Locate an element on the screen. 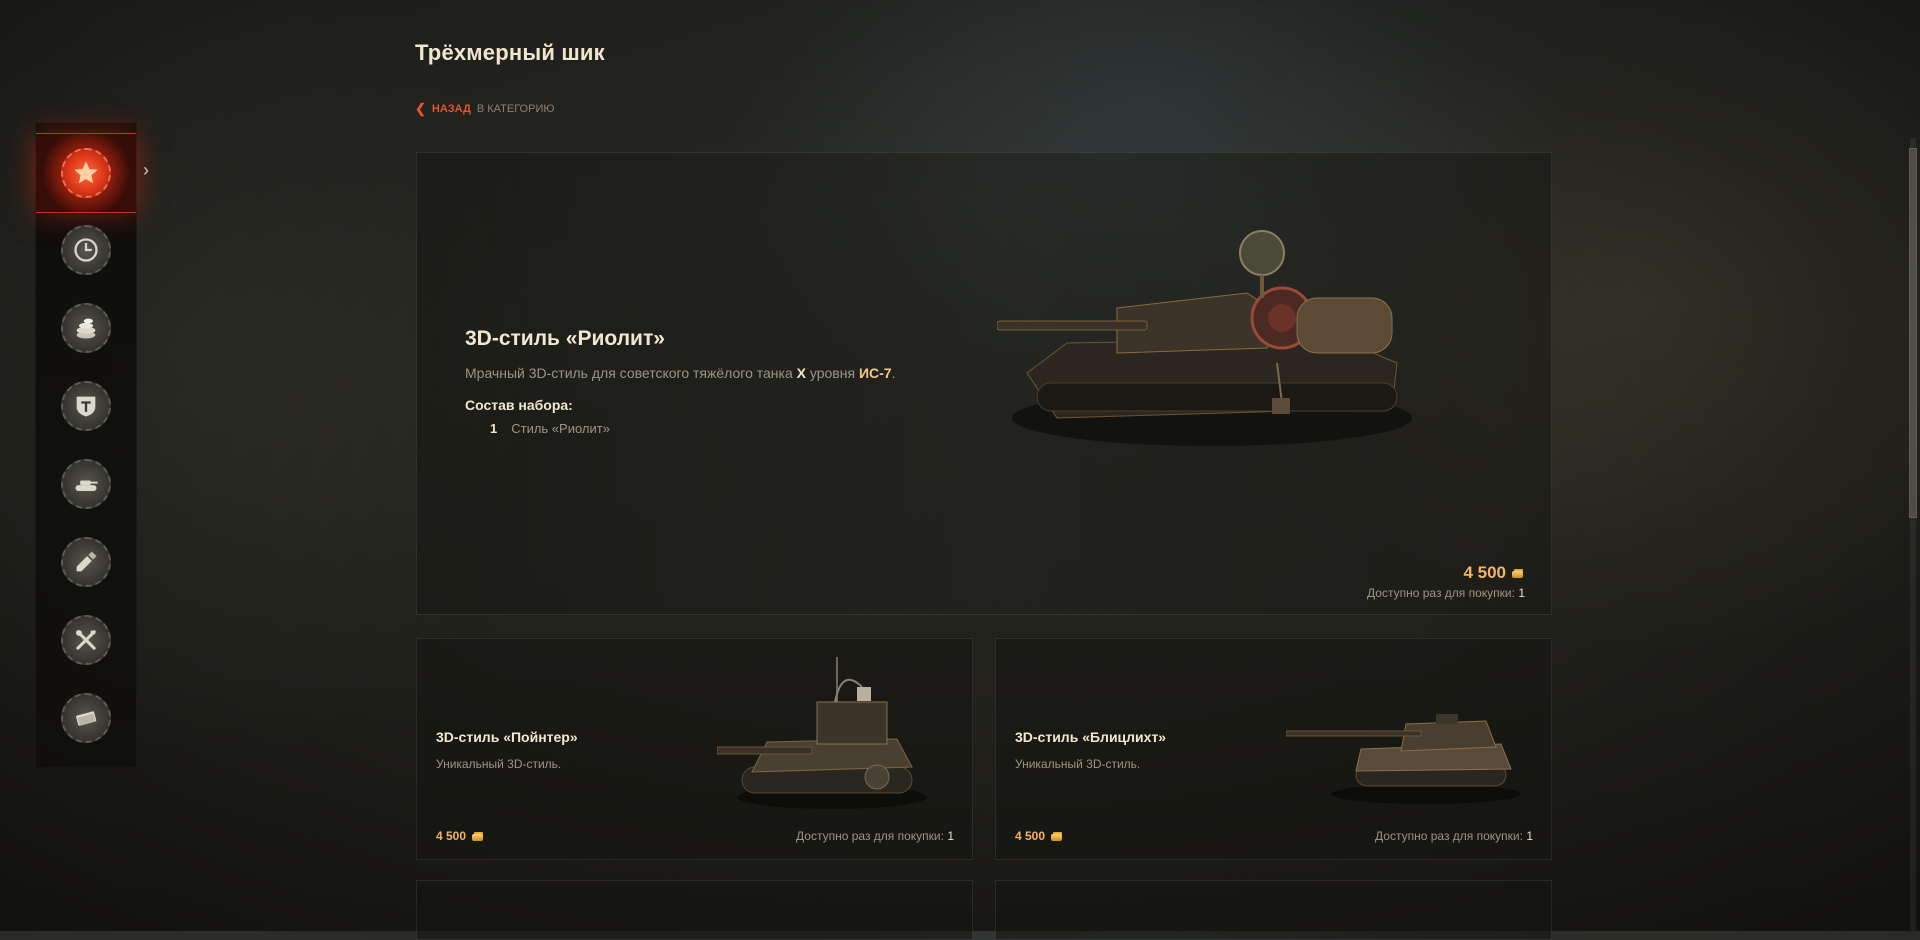 This screenshot has width=1920, height=940. tank-image-pointer is located at coordinates (822, 733).